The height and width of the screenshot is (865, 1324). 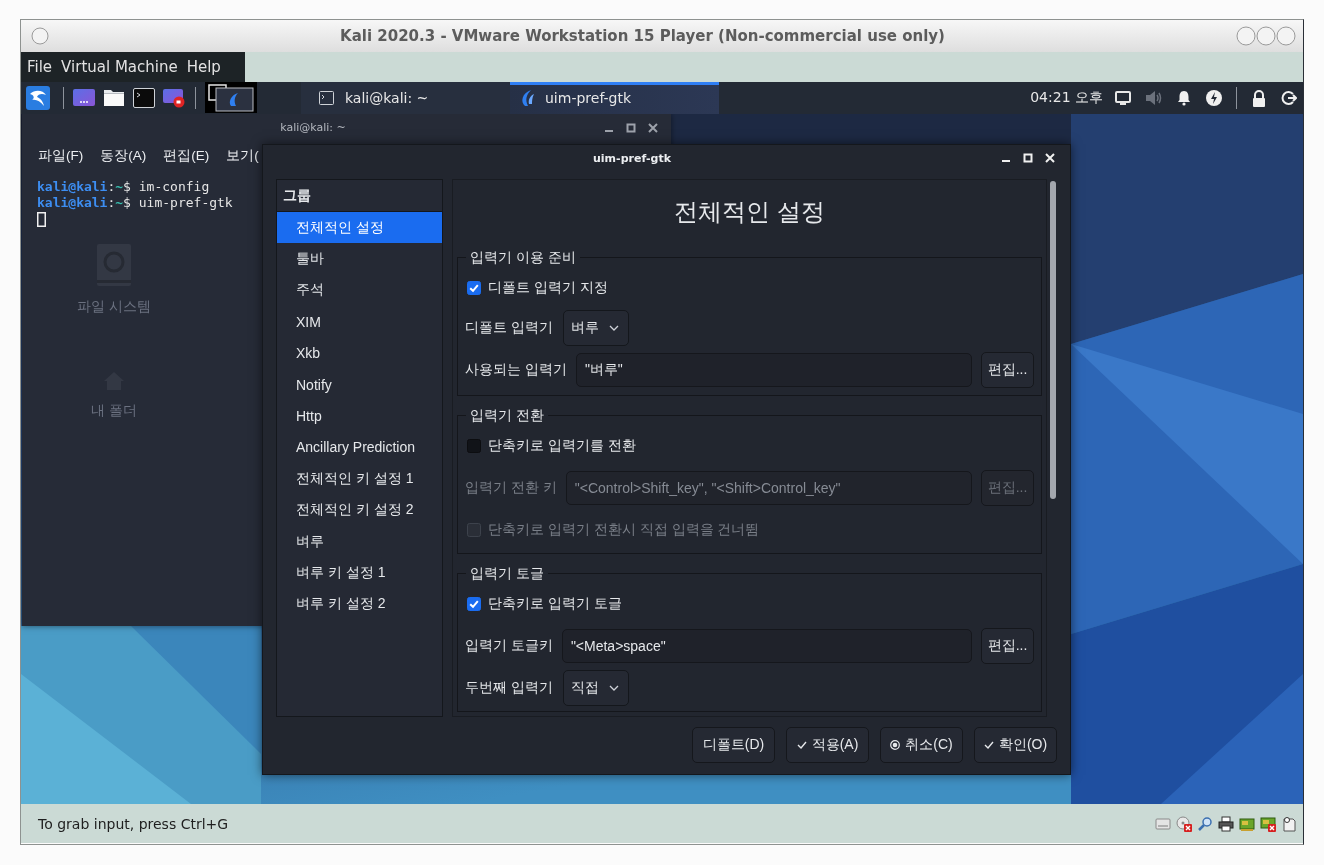 What do you see at coordinates (114, 307) in the screenshot?
I see `icon-label: 파일 시스템` at bounding box center [114, 307].